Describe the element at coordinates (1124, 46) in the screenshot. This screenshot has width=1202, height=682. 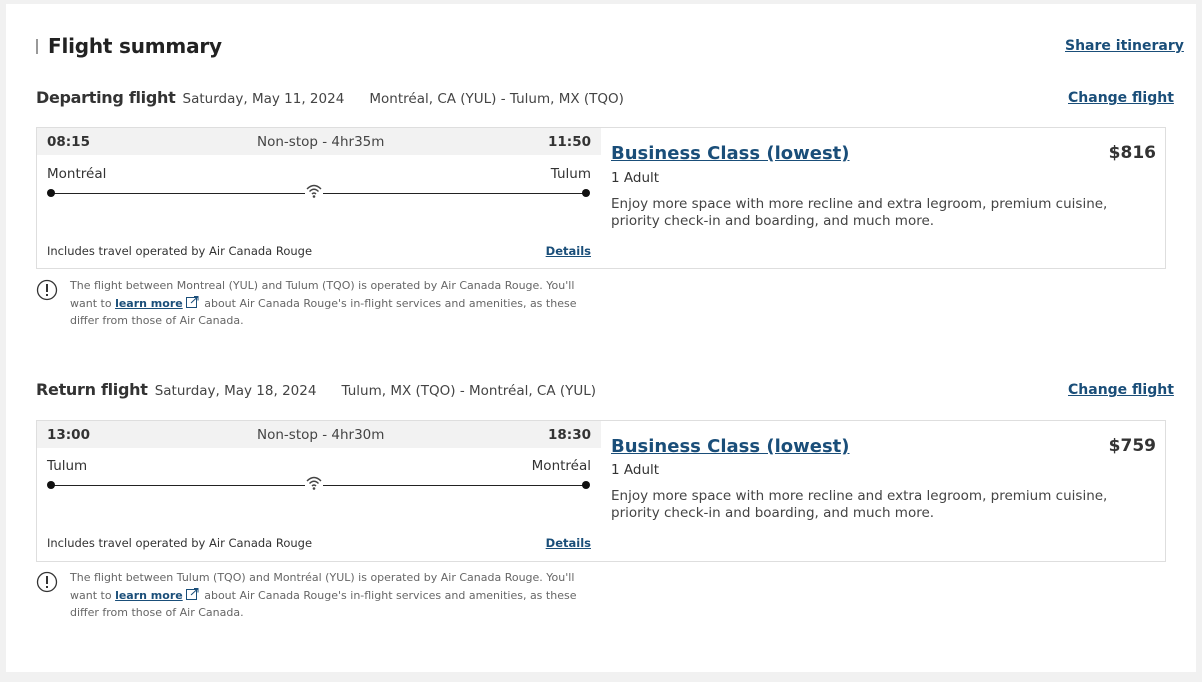
I see `share-itinerary-link: Share itinerary` at that location.